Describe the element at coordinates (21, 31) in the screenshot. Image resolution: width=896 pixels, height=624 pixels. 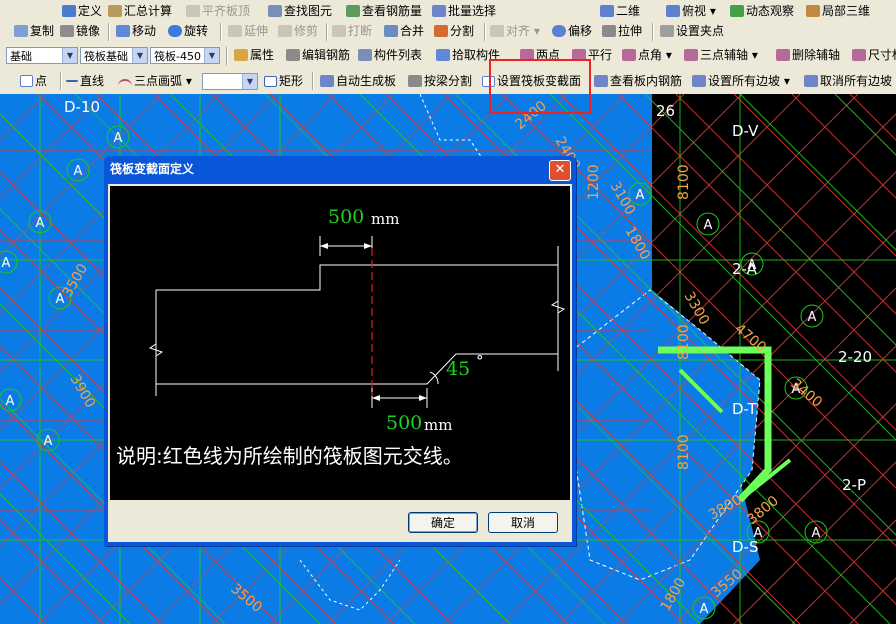
I see `copy-icon` at that location.